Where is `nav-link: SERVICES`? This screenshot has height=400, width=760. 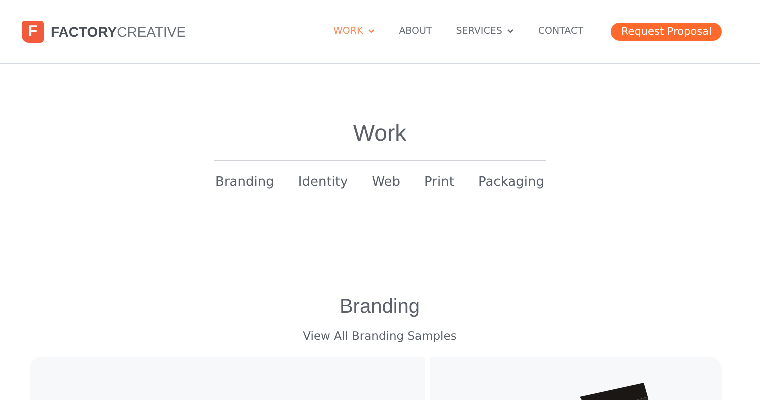 nav-link: SERVICES is located at coordinates (485, 31).